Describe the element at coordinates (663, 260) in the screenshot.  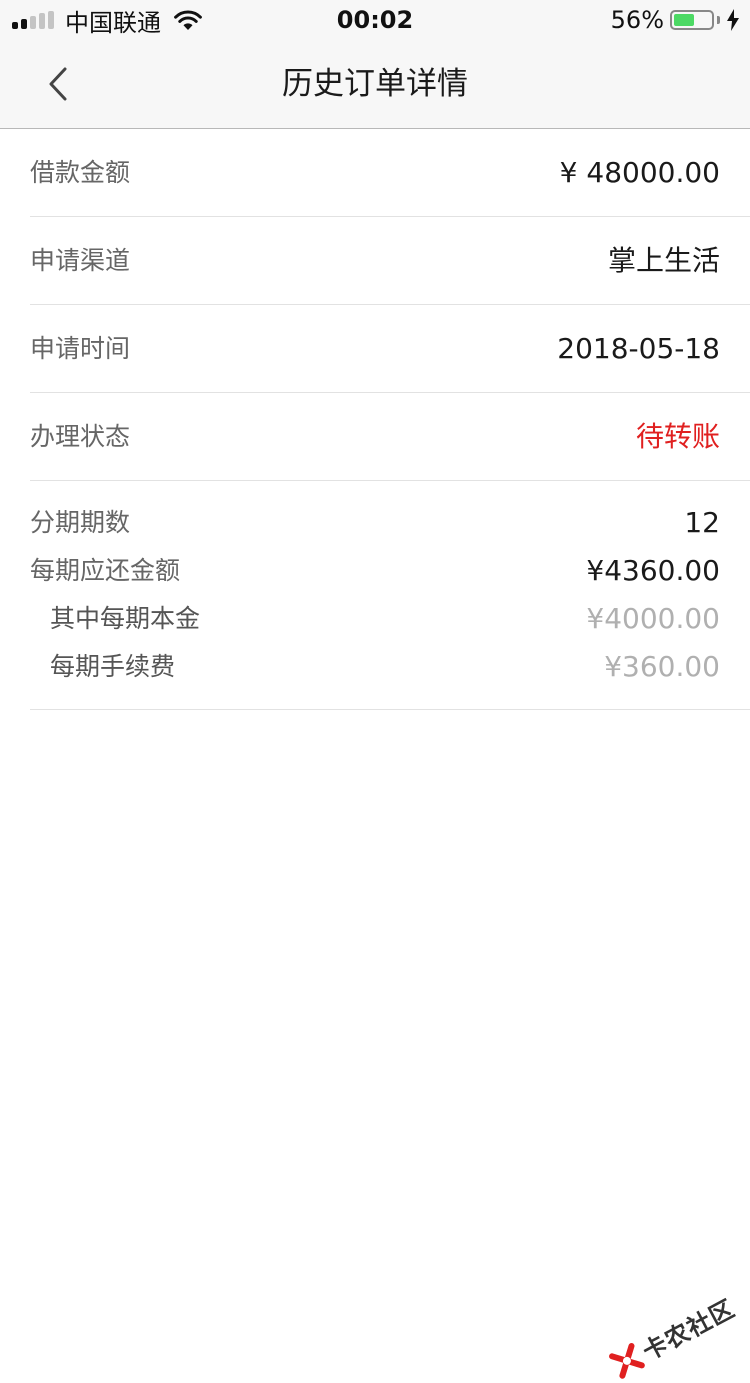
I see `channel-value: 掌上生活` at that location.